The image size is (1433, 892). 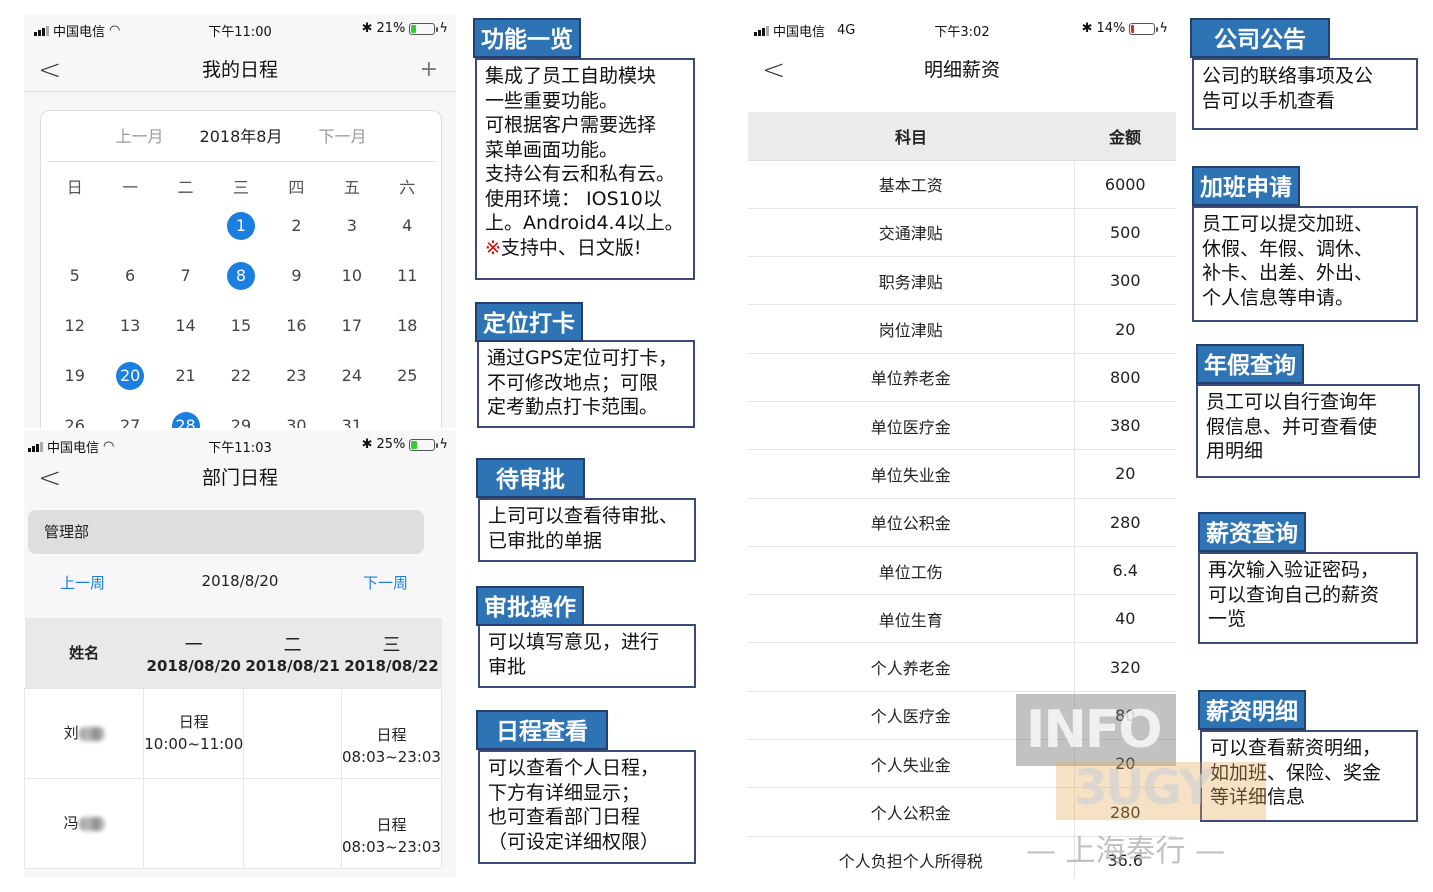 I want to click on table-row: 冯 日程 08:03~23:03, so click(x=233, y=823).